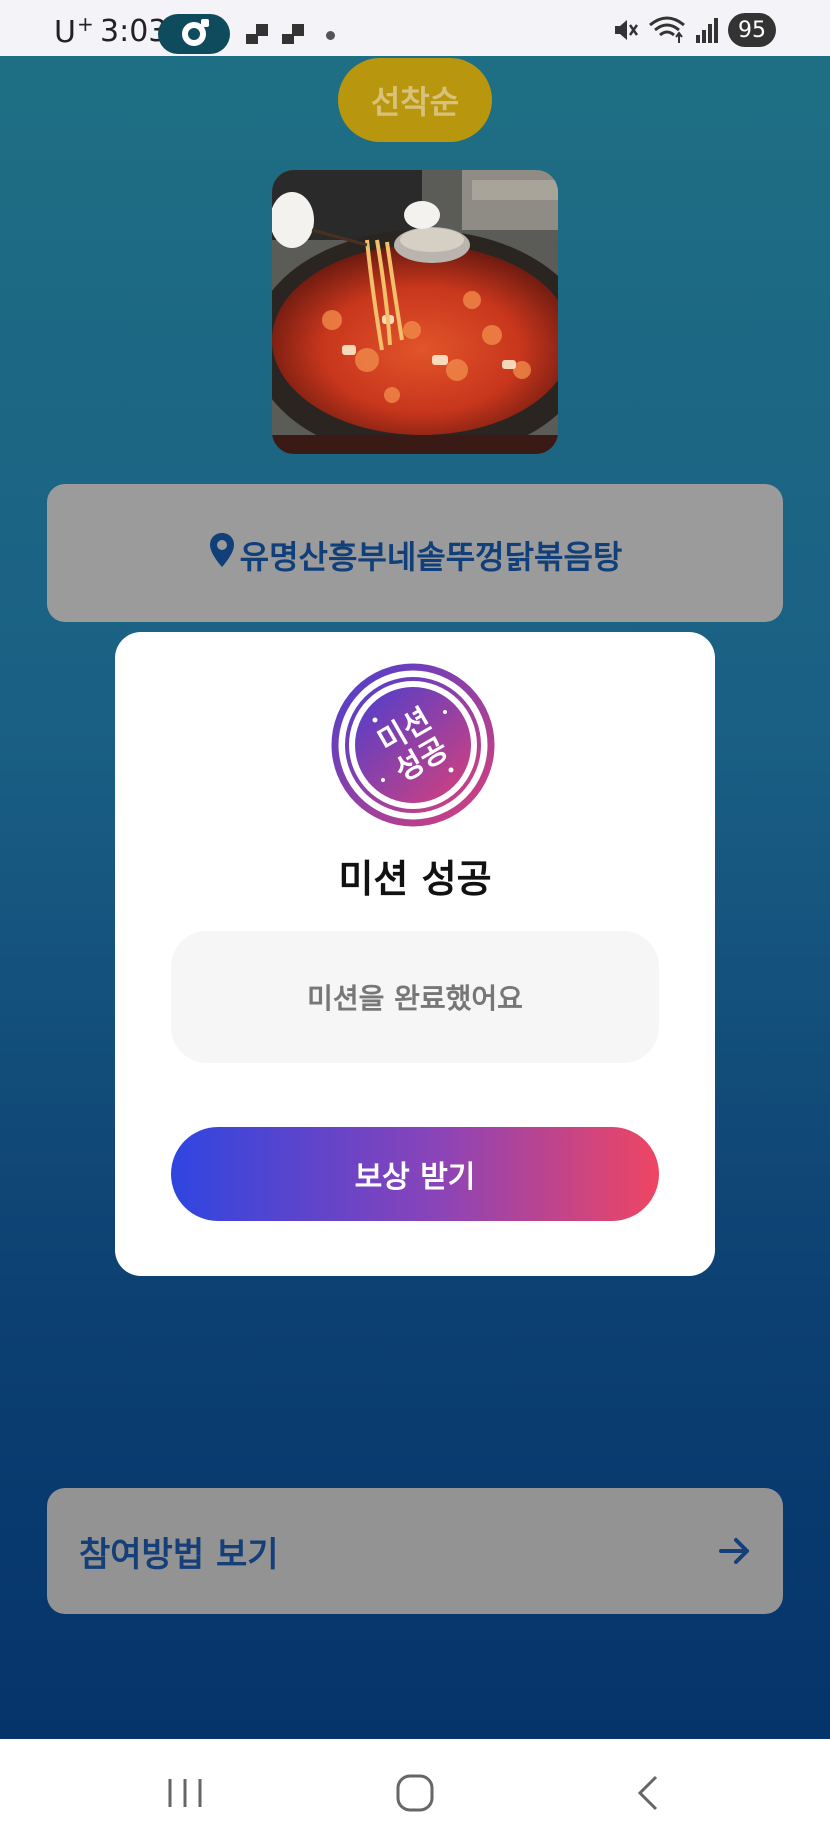  What do you see at coordinates (194, 34) in the screenshot?
I see `app-notification-icon` at bounding box center [194, 34].